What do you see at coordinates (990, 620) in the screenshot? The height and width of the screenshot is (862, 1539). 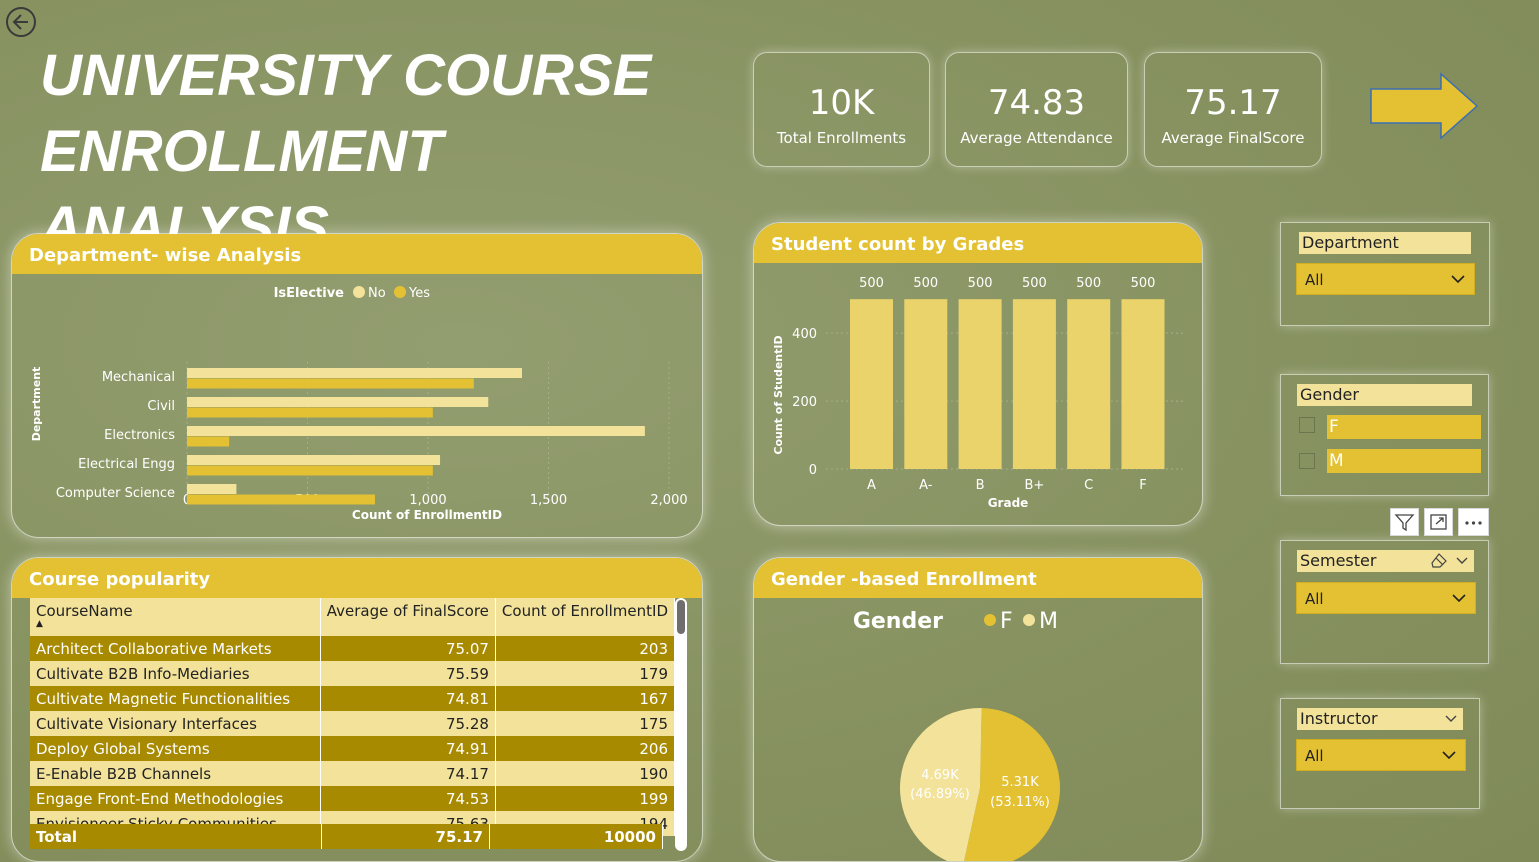 I see `legend-swatch-f` at bounding box center [990, 620].